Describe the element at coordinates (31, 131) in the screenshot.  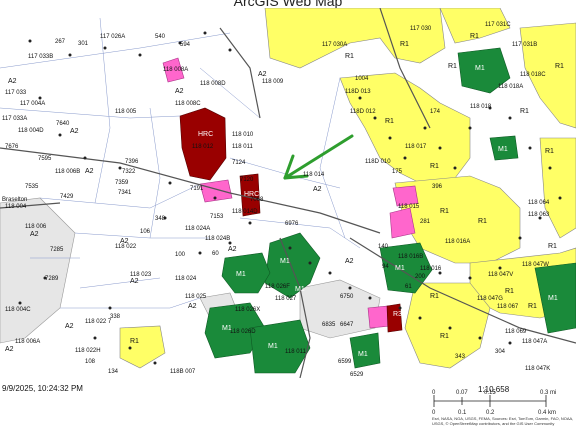
I see `map-label: 118 004D` at that location.